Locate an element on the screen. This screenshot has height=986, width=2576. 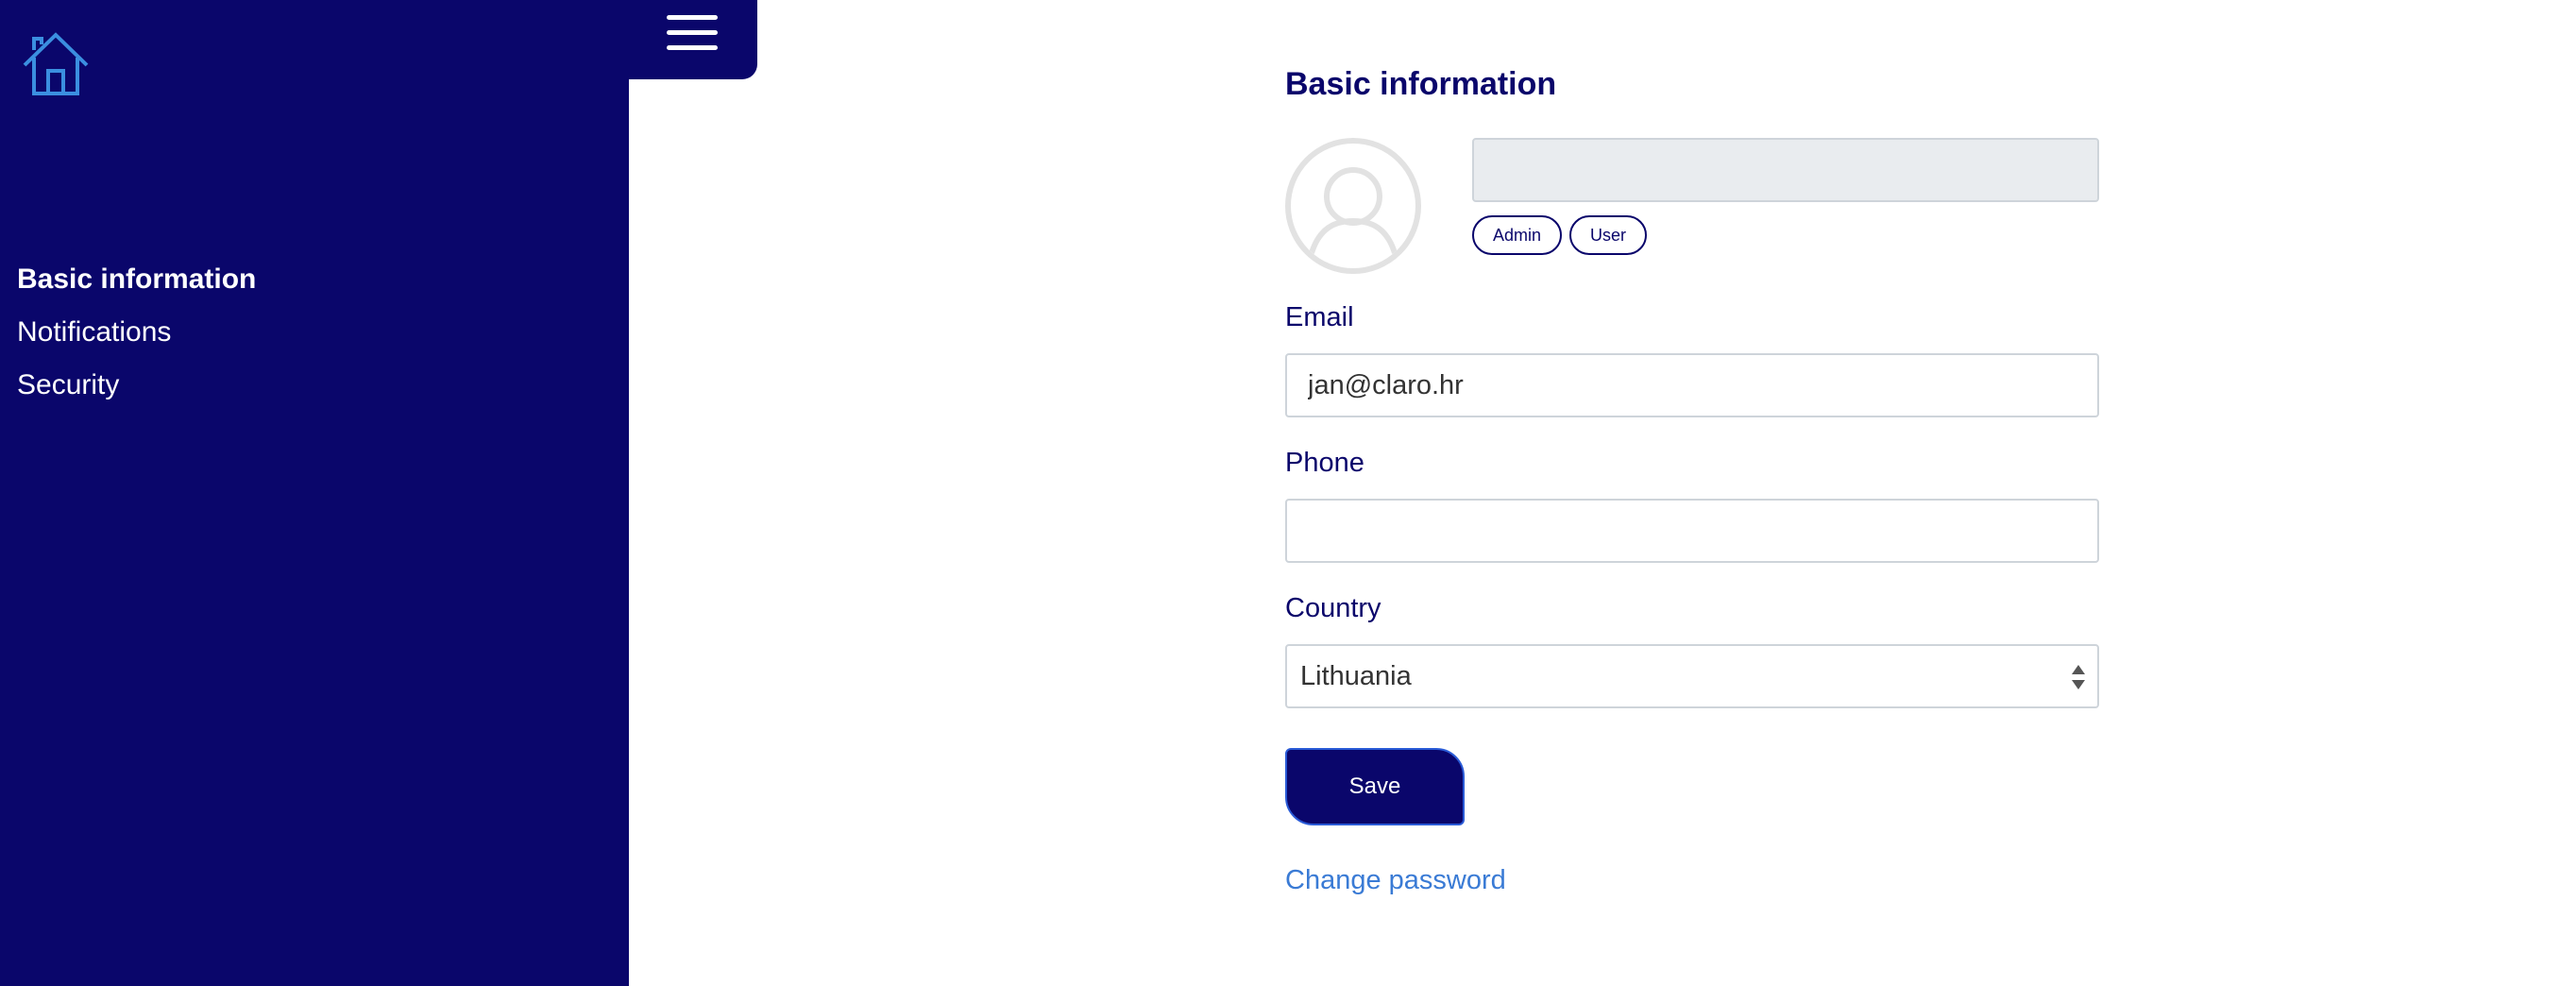
role-tag-user: User is located at coordinates (1608, 235).